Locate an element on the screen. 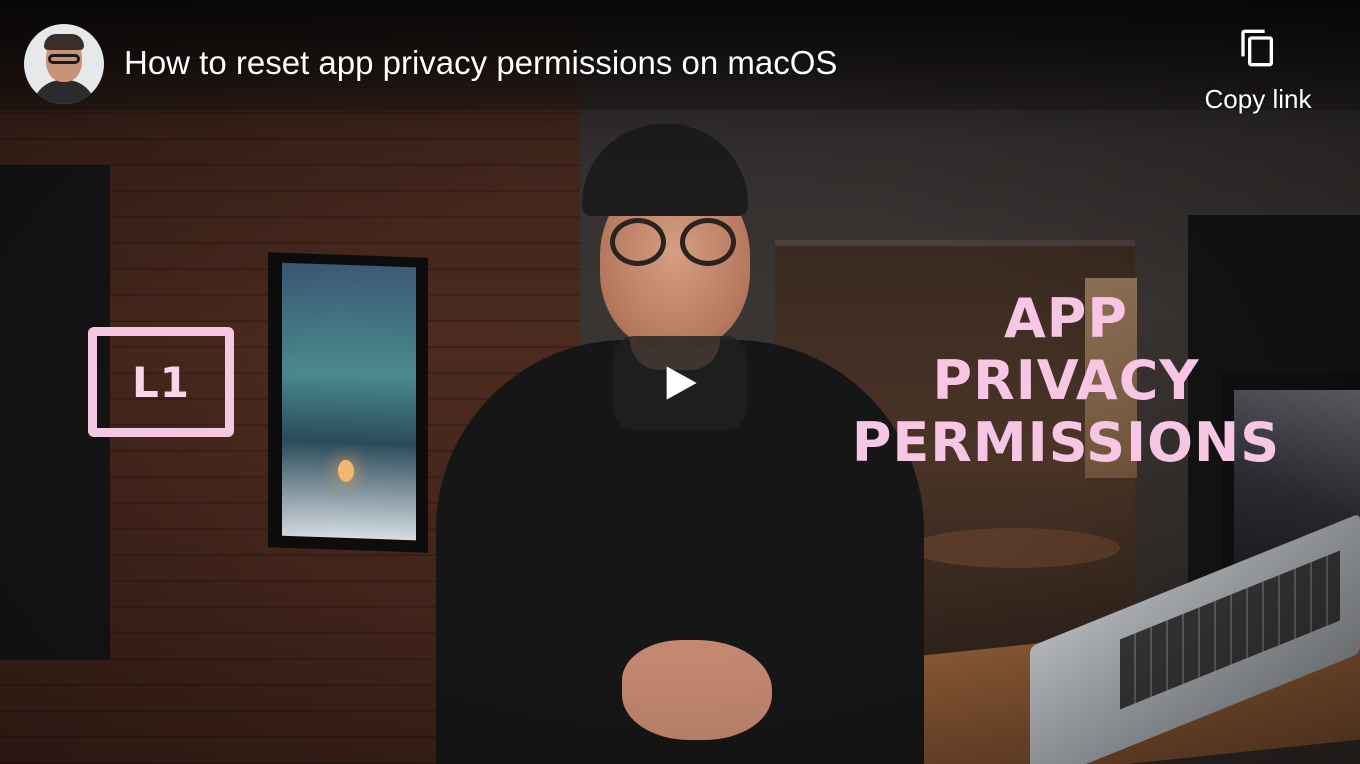  overlay-line-privacy: PRIVACY is located at coordinates (1066, 380).